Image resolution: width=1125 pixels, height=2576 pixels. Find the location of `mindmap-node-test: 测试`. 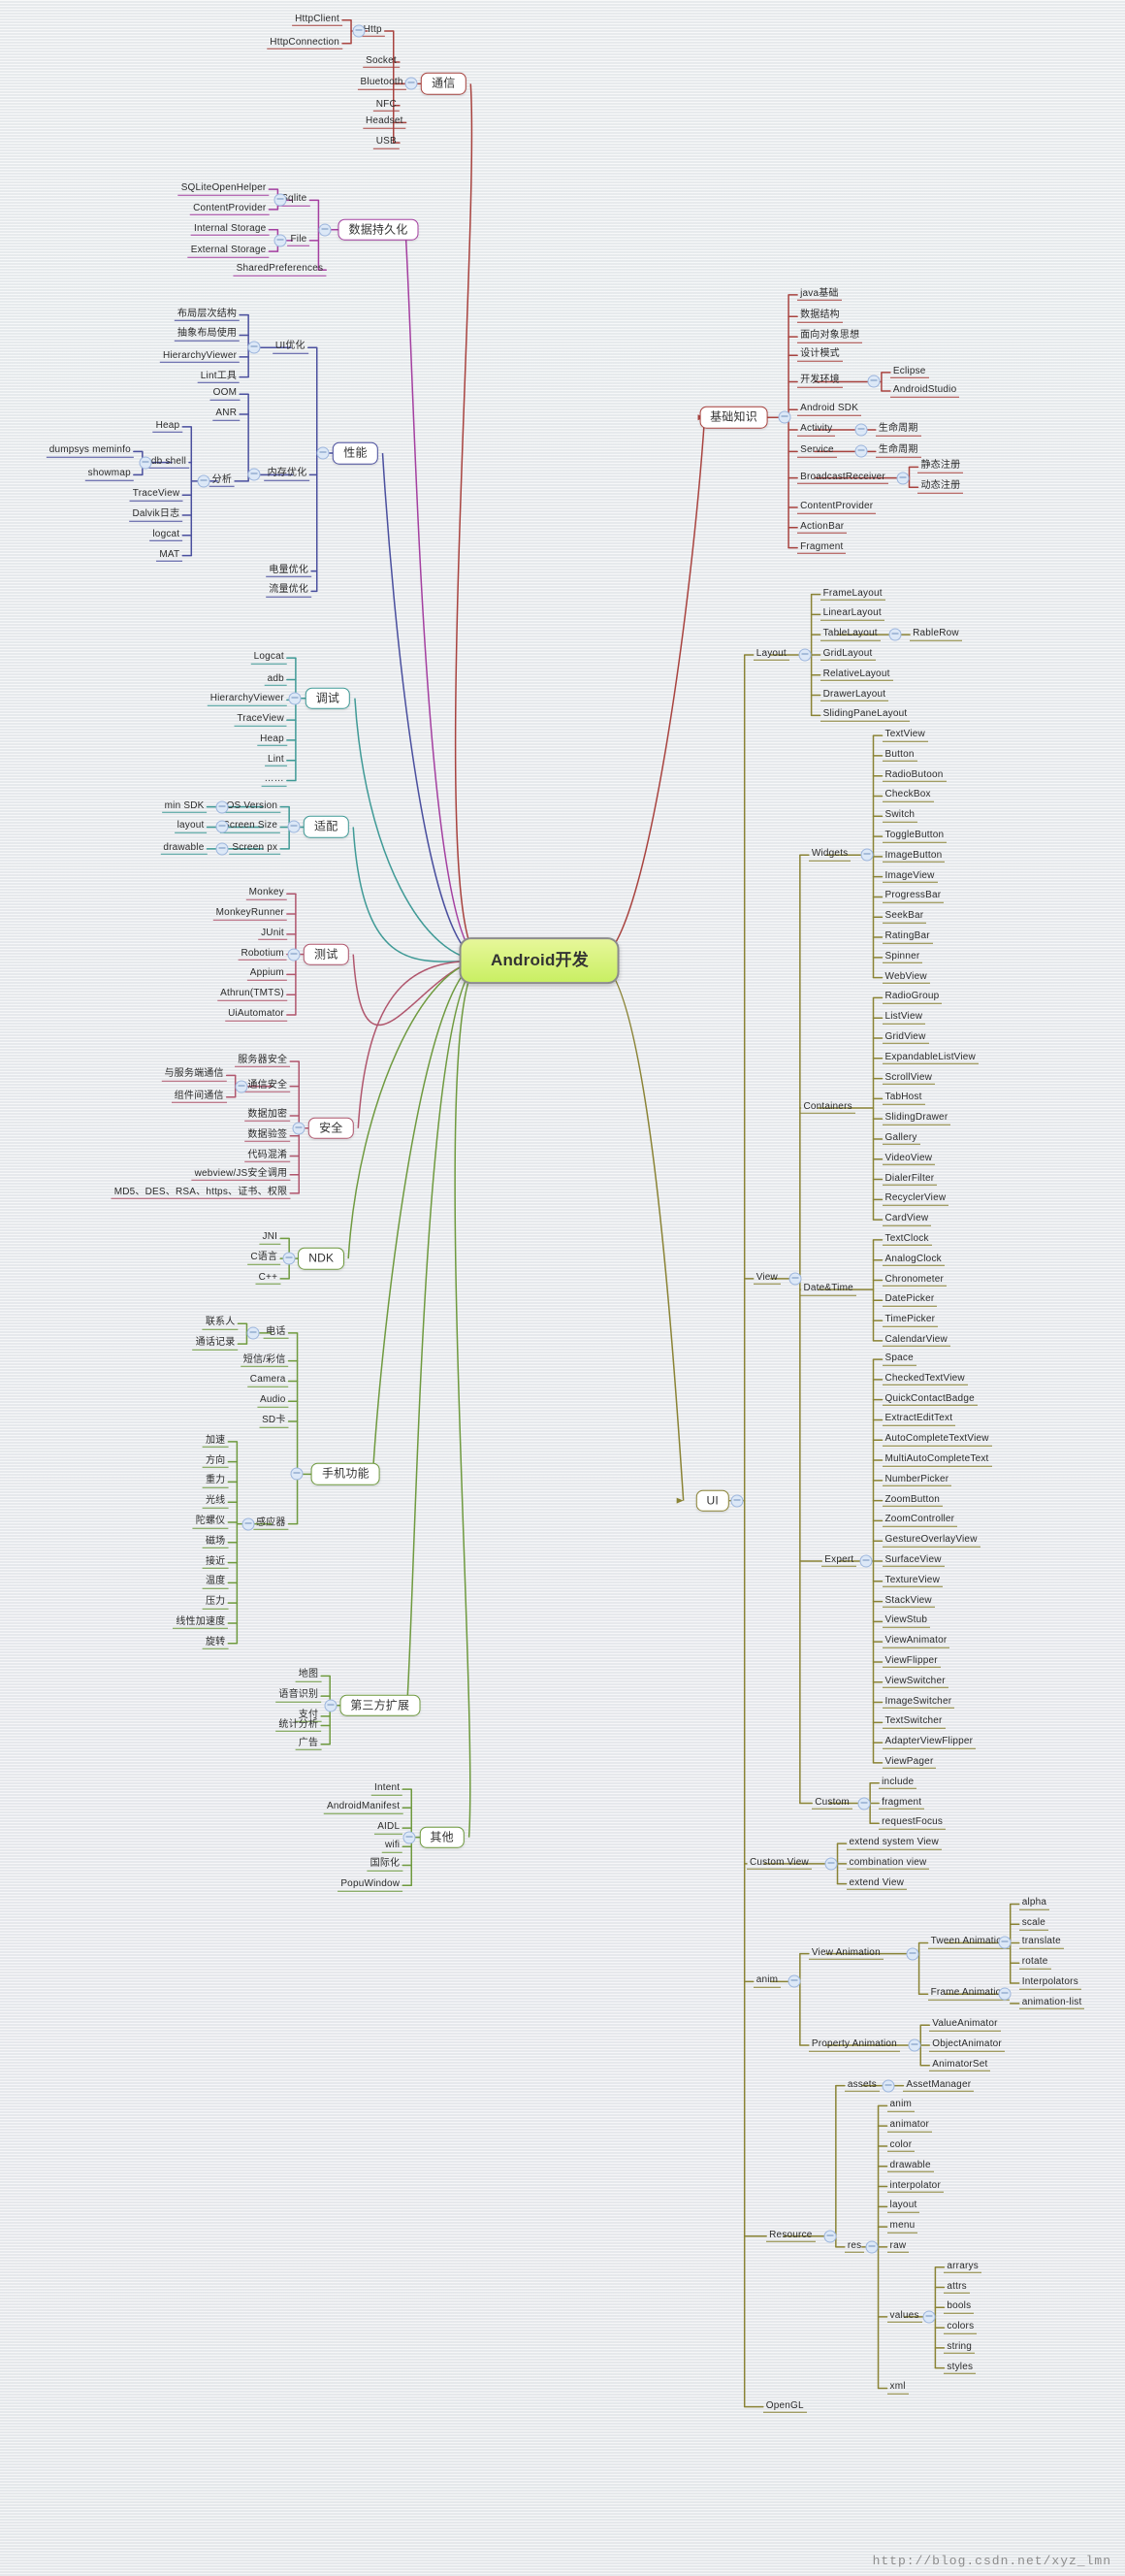

mindmap-node-test: 测试 is located at coordinates (326, 954).